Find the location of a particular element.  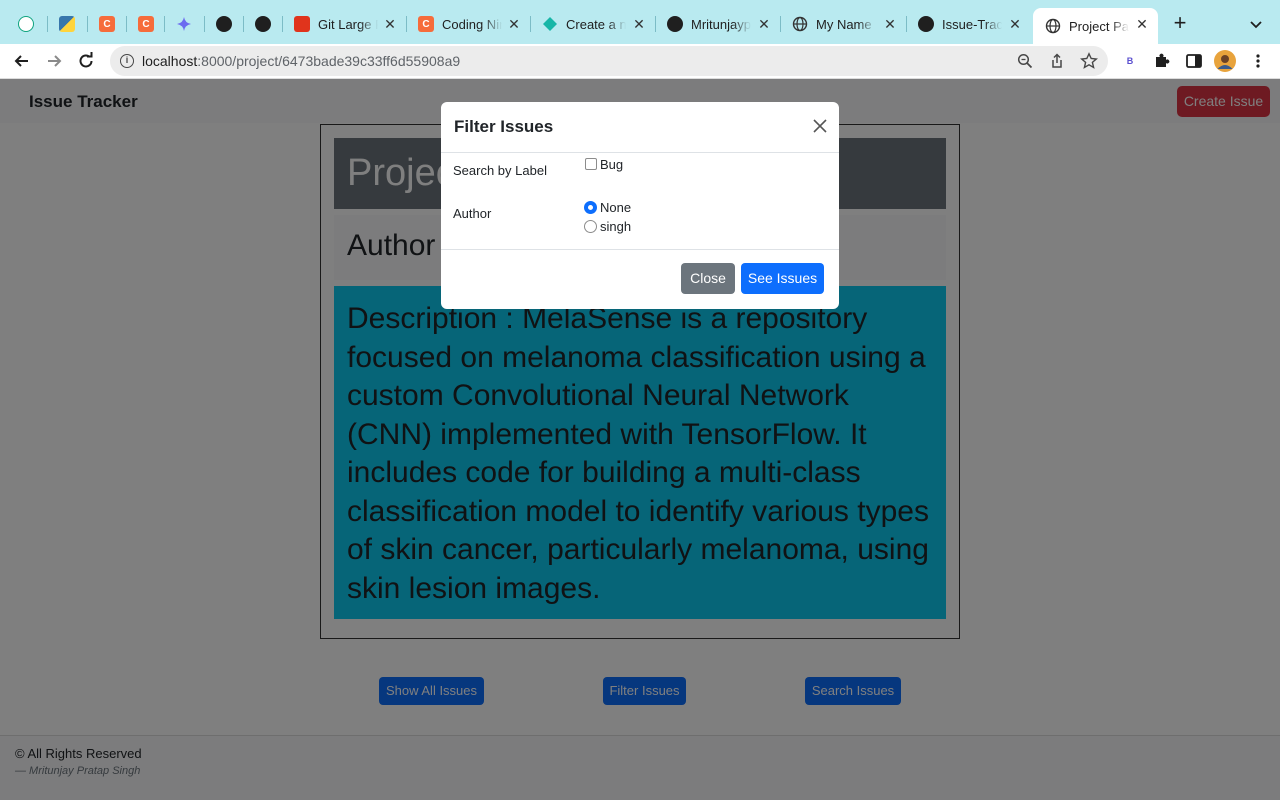

author-filter-label: Author is located at coordinates (472, 213).